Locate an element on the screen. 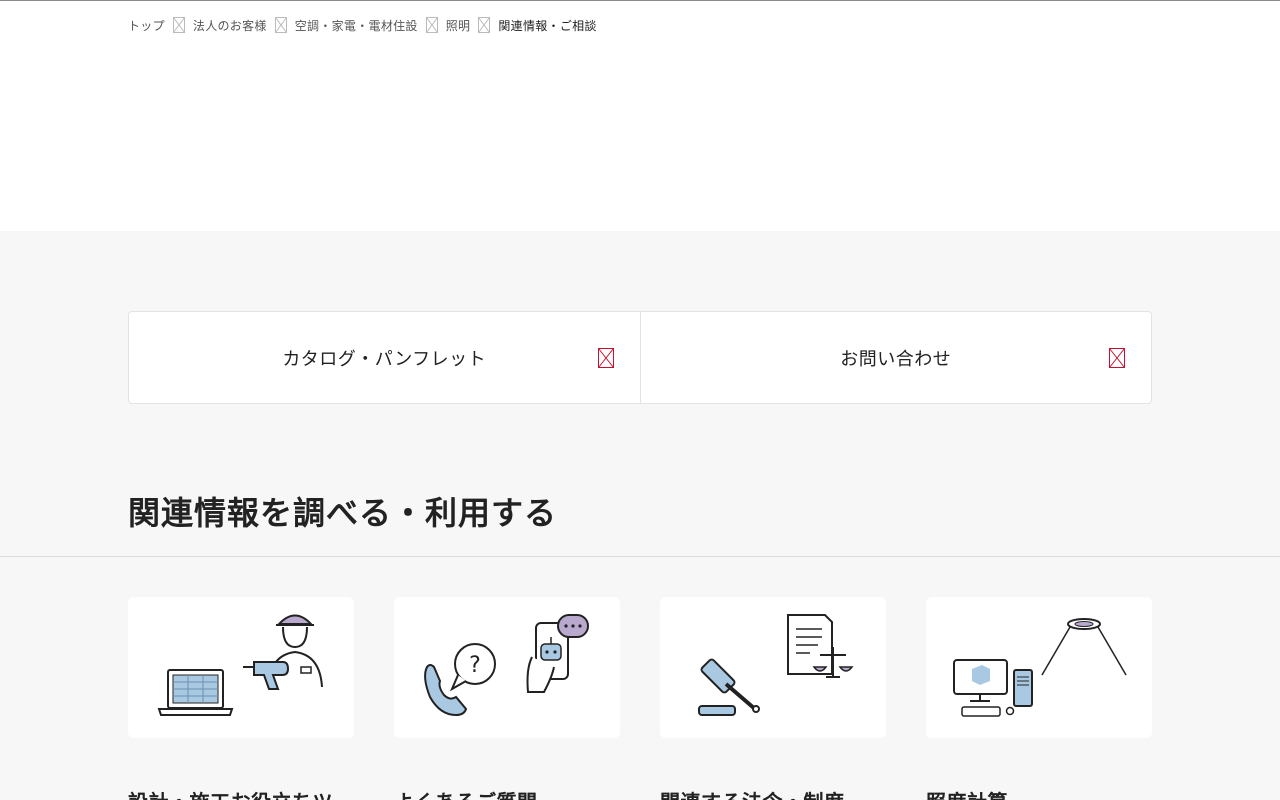  card-illuminance-calculation is located at coordinates (1039, 667).